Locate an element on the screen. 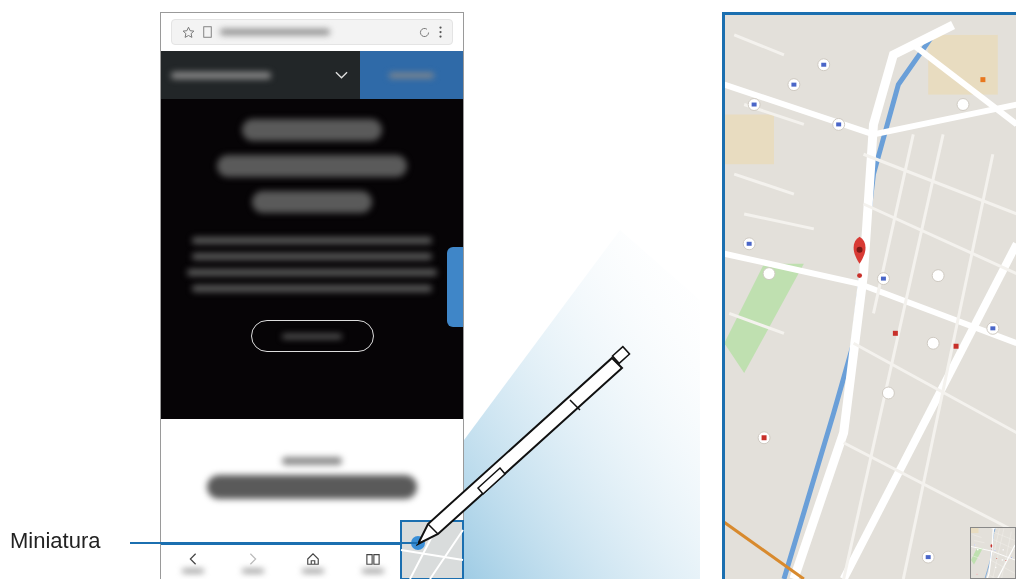 The image size is (1019, 579). map-thumbnail is located at coordinates (993, 553).